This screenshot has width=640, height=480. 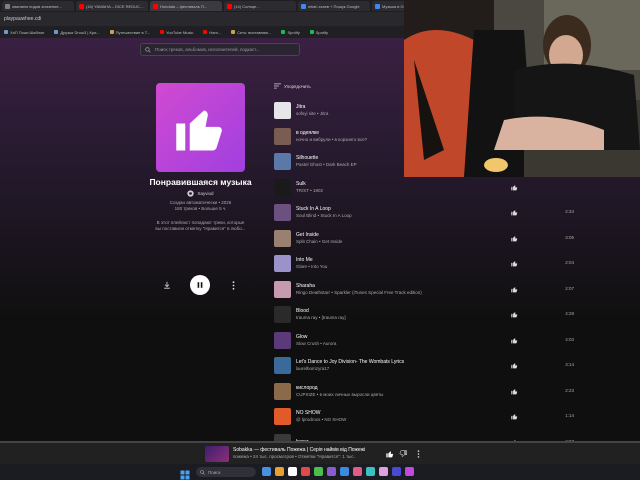 What do you see at coordinates (176, 32) in the screenshot?
I see `bookmark: YouTube Music` at bounding box center [176, 32].